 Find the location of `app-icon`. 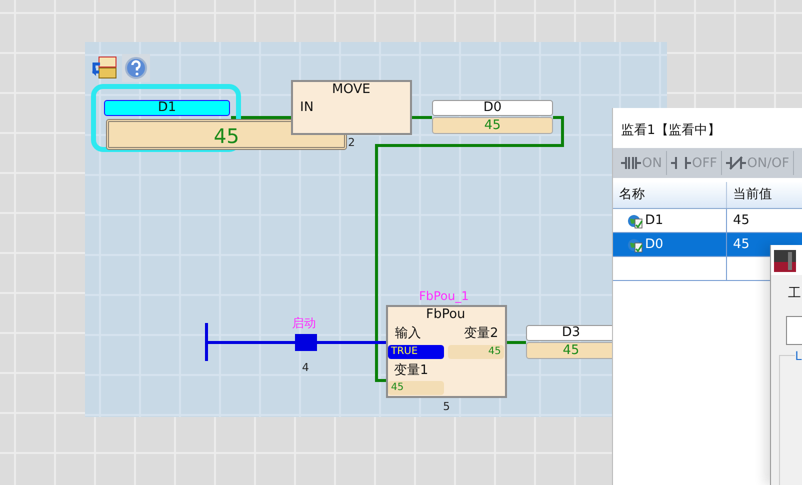

app-icon is located at coordinates (785, 261).